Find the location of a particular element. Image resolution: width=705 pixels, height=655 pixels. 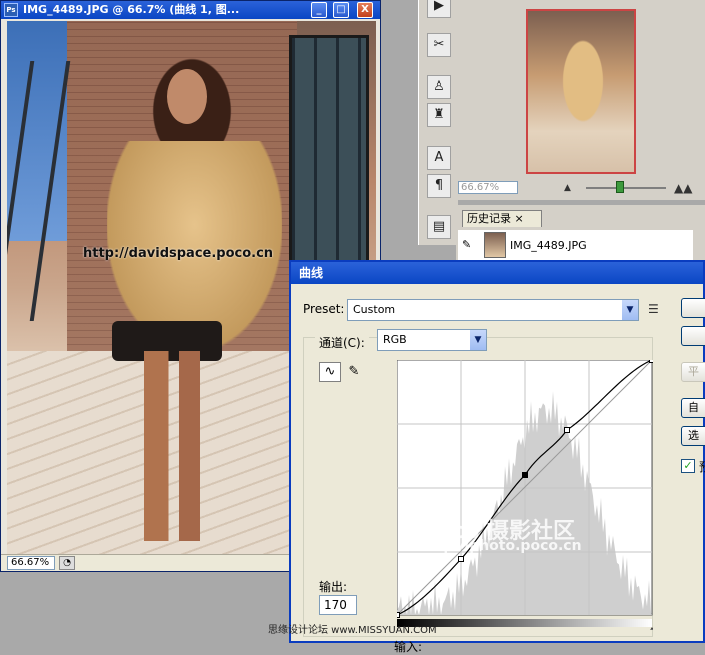

close-icon: × is located at coordinates (519, 218).